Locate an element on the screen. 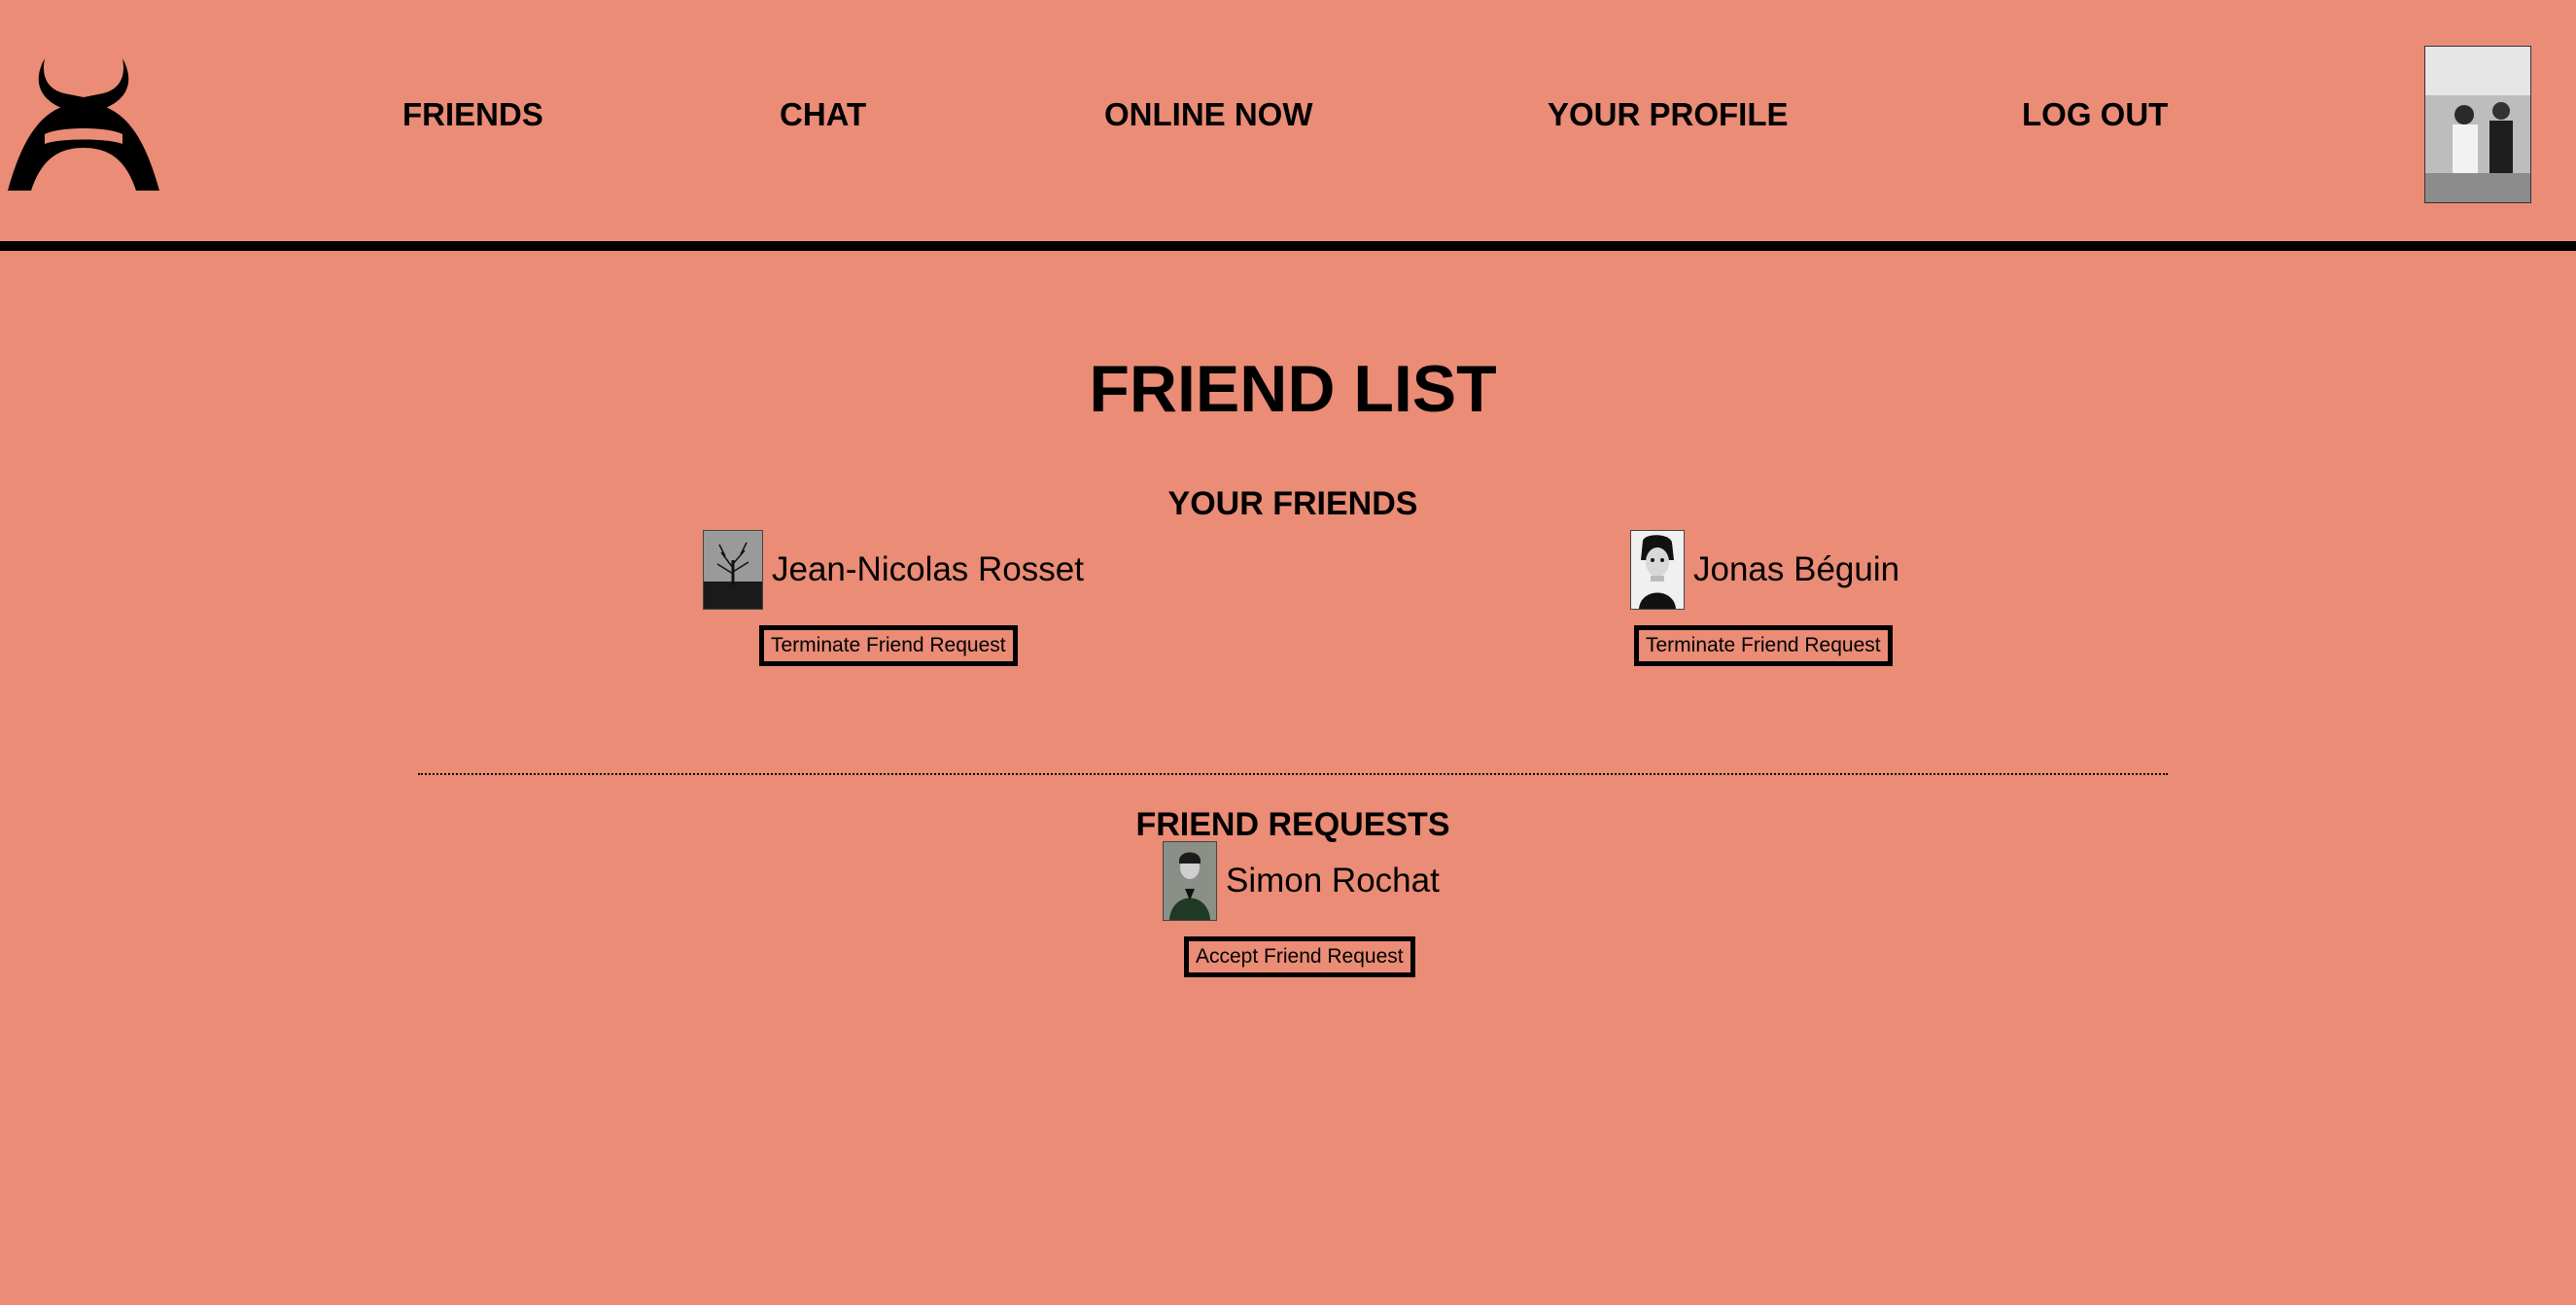 The height and width of the screenshot is (1305, 2576). section-divider is located at coordinates (1293, 774).